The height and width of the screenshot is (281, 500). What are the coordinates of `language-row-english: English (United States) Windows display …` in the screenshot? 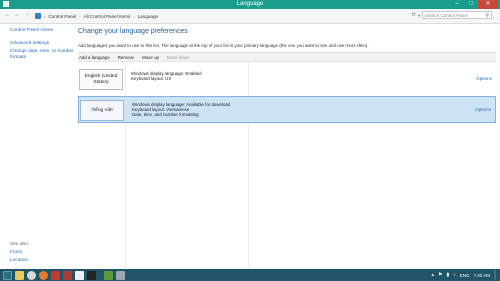 It's located at (287, 79).